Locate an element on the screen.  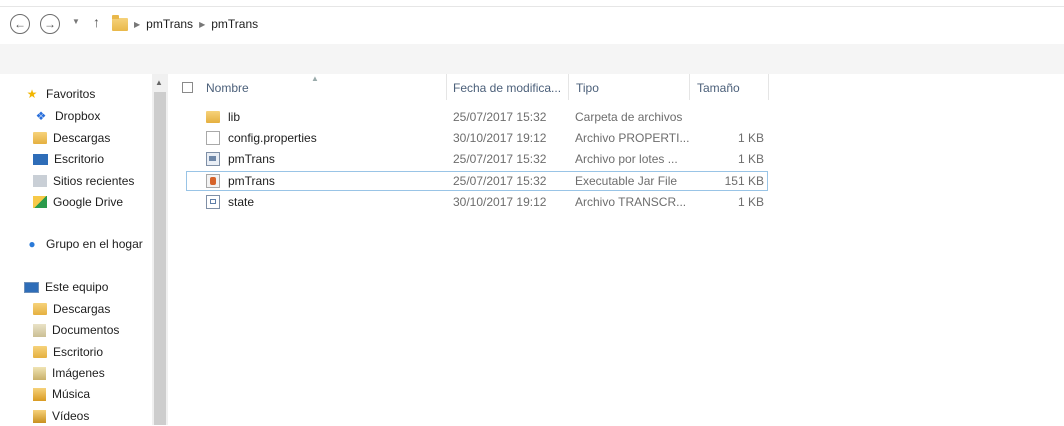
forward-arrow-icon: → is located at coordinates (50, 24).